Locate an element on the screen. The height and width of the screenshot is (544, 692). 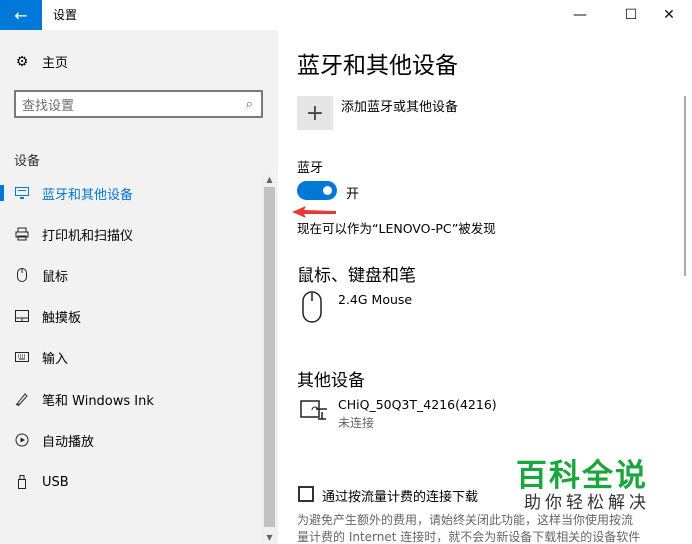
sidebar-item-pen: 笔和 Windows Ink is located at coordinates (131, 399).